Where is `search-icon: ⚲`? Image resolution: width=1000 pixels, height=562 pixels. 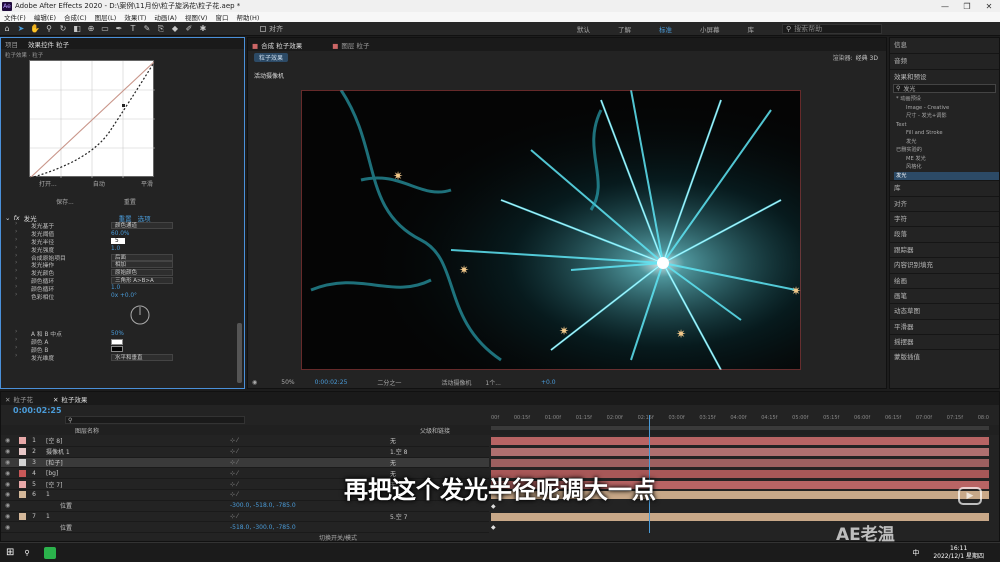
search-icon: ⚲ is located at coordinates (26, 553).